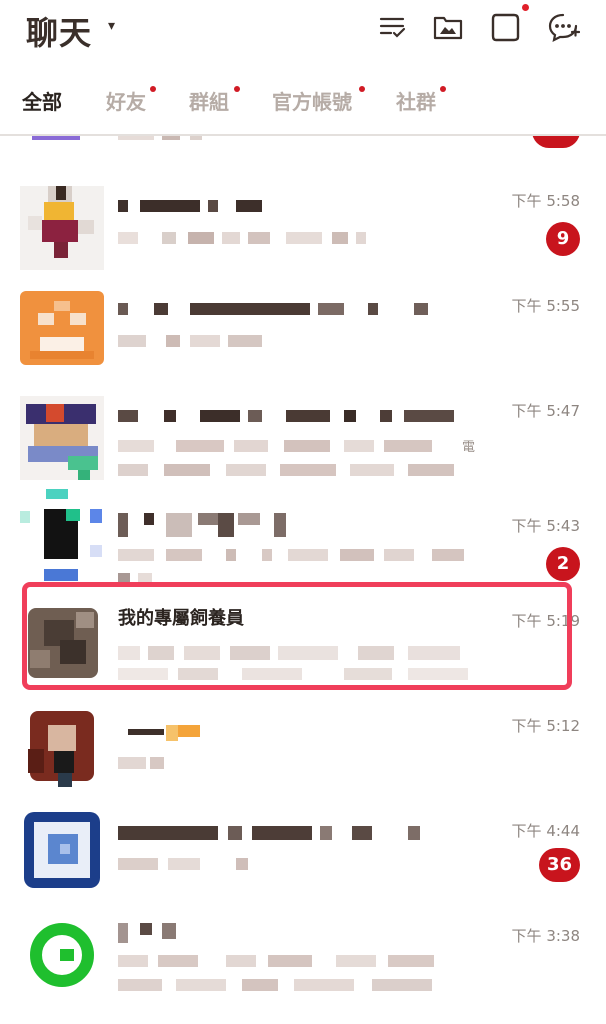  Describe the element at coordinates (42, 100) in the screenshot. I see `tab-all: 全部` at that location.